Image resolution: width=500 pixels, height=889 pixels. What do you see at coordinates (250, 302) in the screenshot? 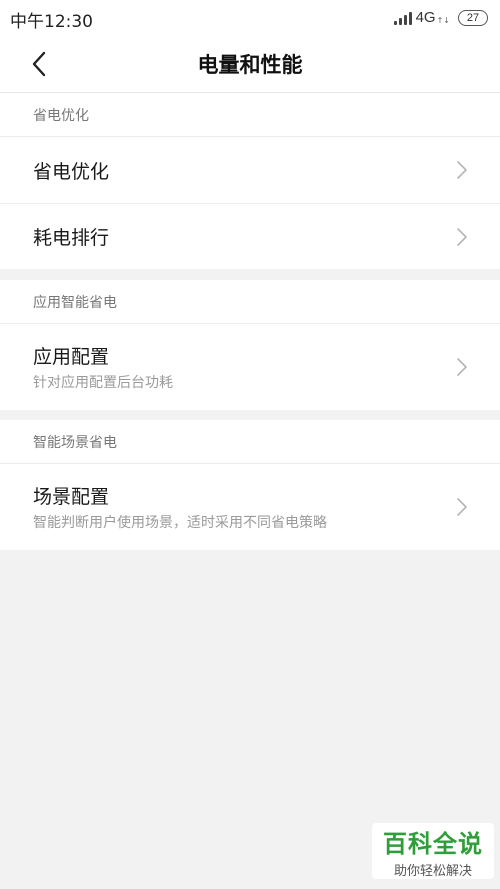
I see `section-header: 应用智能省电` at bounding box center [250, 302].